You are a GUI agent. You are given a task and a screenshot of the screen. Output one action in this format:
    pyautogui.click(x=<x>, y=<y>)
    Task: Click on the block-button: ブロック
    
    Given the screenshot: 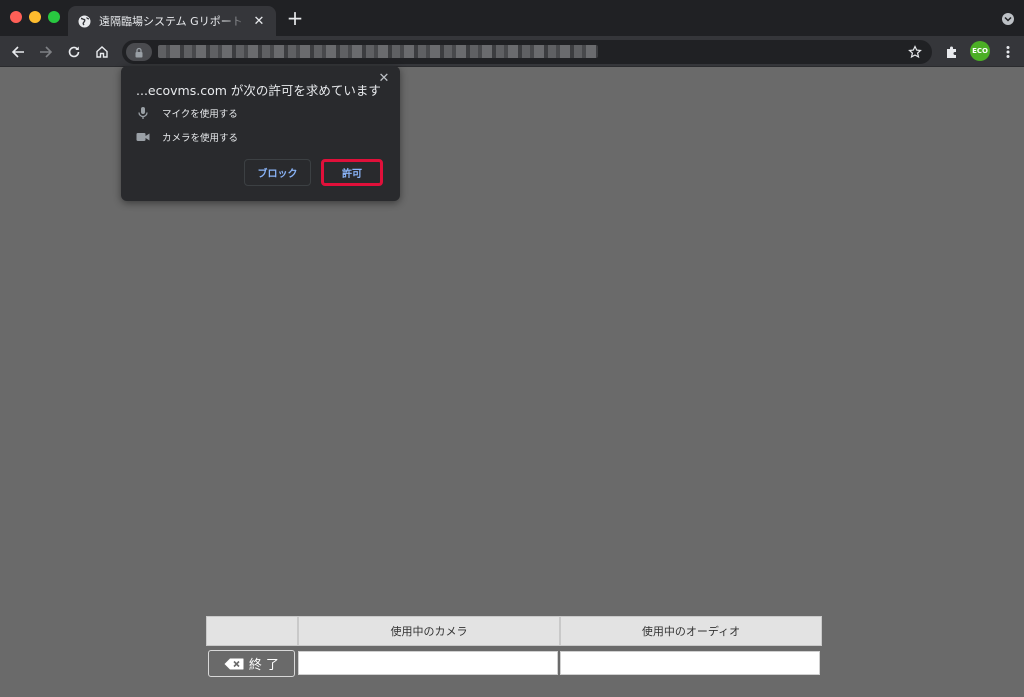 What is the action you would take?
    pyautogui.click(x=277, y=172)
    